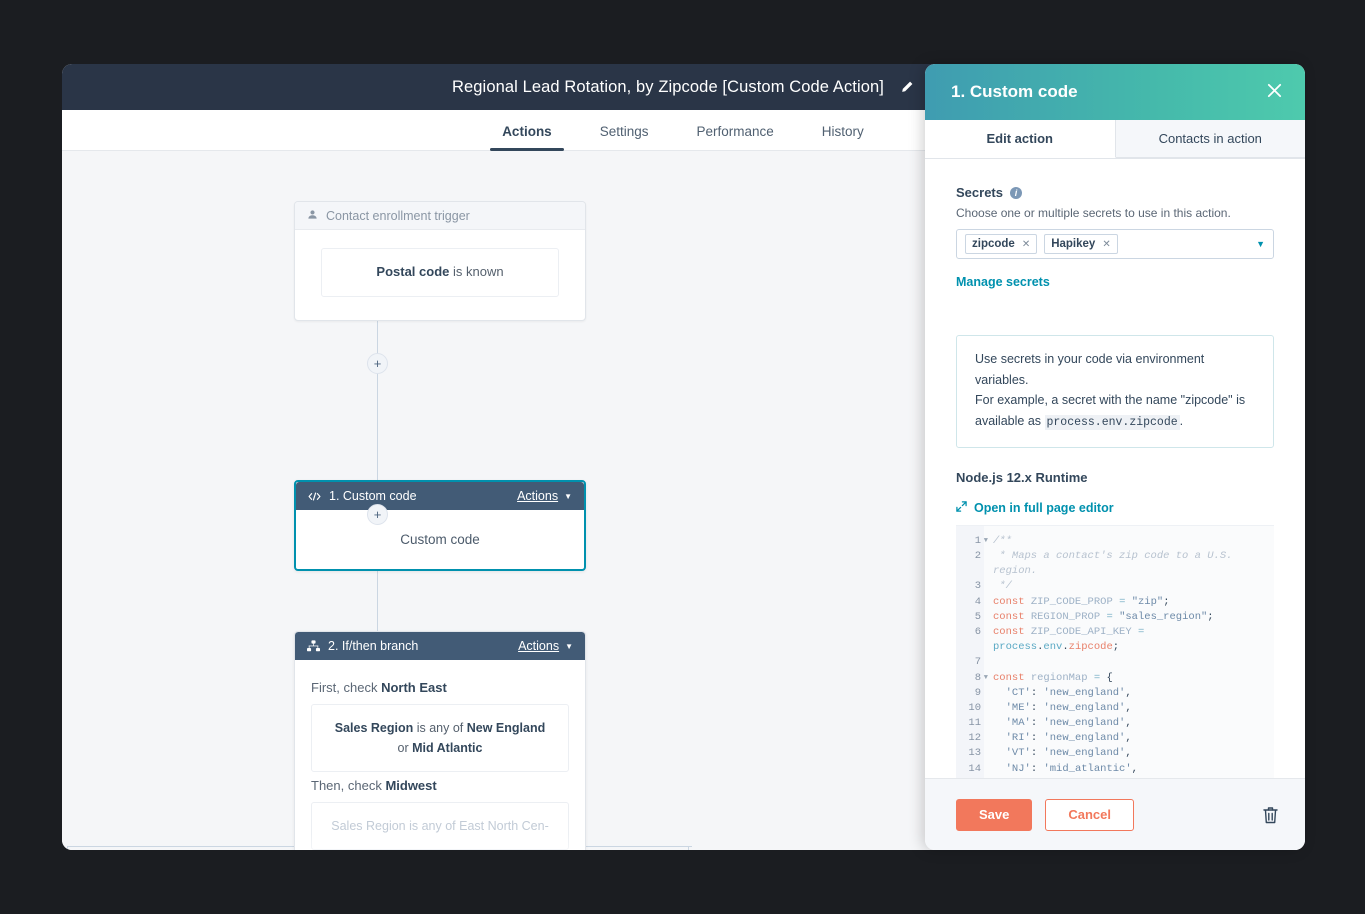 Image resolution: width=1365 pixels, height=914 pixels. Describe the element at coordinates (1071, 768) in the screenshot. I see `code-line: 'NJ': 'mid_atlantic',` at that location.